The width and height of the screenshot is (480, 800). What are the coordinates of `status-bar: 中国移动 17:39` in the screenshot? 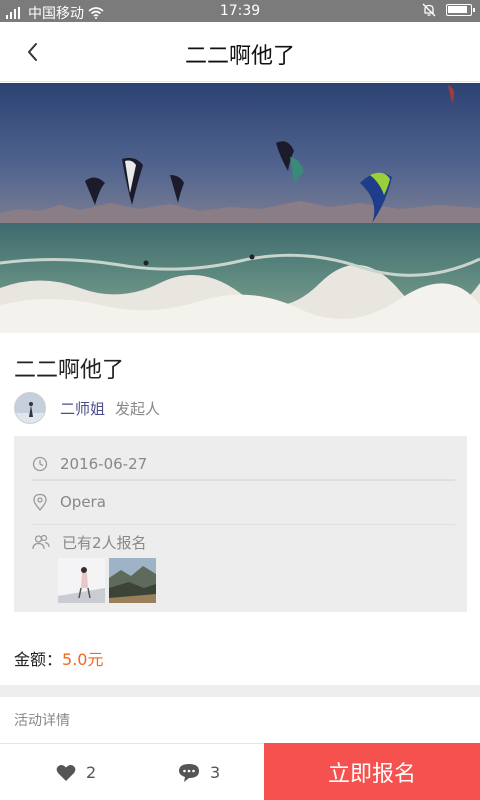 It's located at (240, 11).